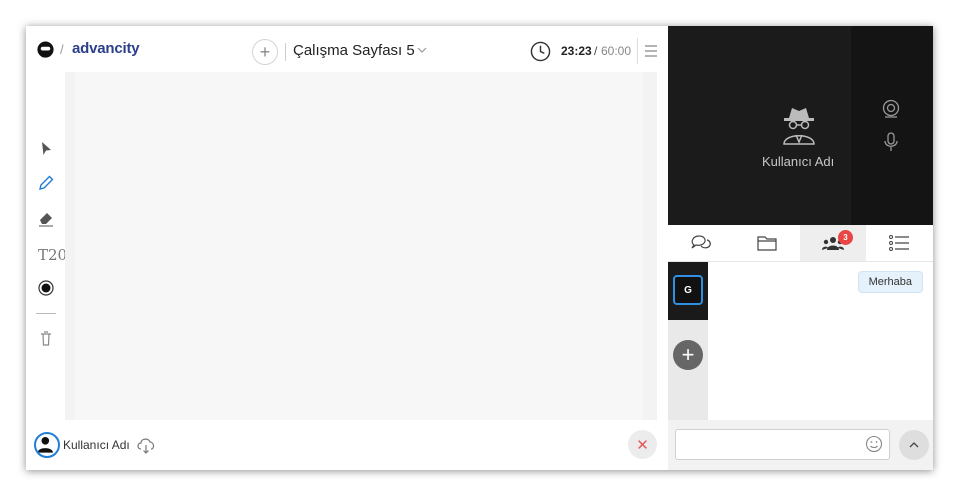 Image resolution: width=962 pixels, height=495 pixels. What do you see at coordinates (651, 51) in the screenshot?
I see `hamburger-menu-icon` at bounding box center [651, 51].